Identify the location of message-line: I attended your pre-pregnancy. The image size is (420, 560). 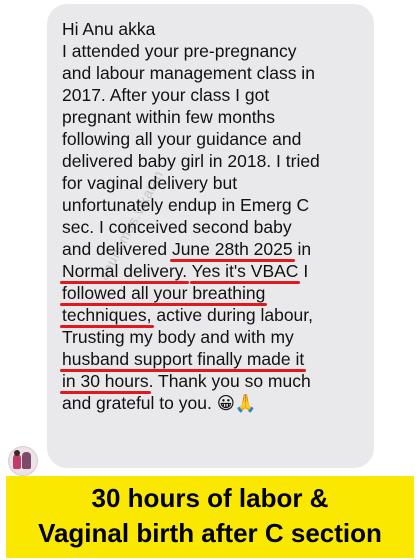
(213, 51).